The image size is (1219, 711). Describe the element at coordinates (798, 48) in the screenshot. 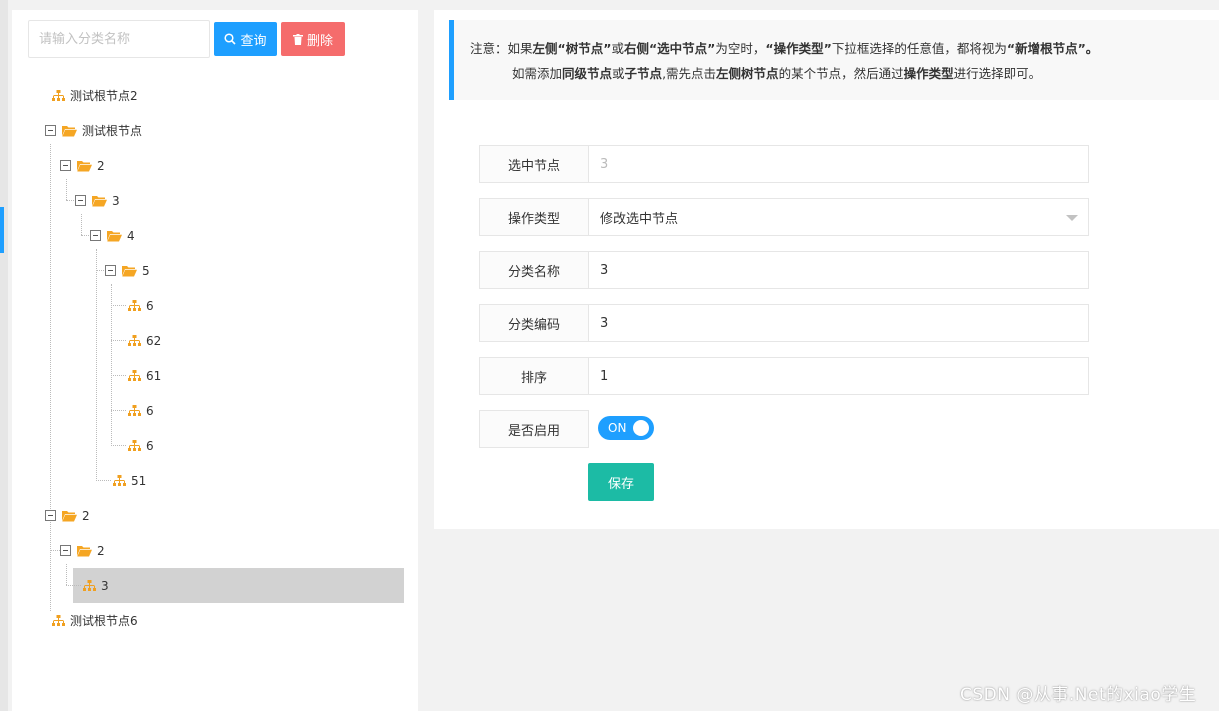

I see `notice-emphasis: “操作类型”` at that location.